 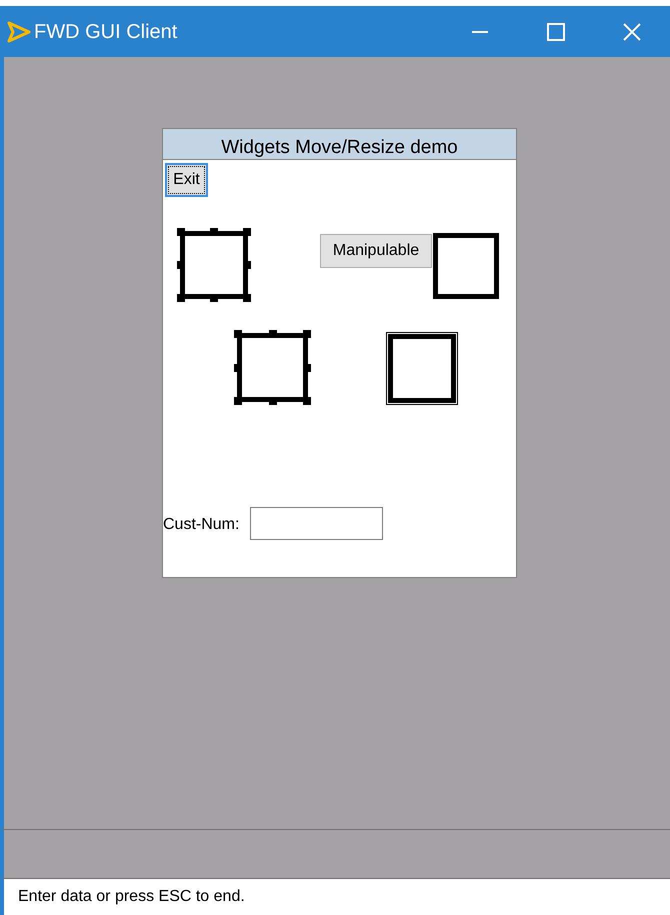 I want to click on minimize-icon, so click(x=480, y=31).